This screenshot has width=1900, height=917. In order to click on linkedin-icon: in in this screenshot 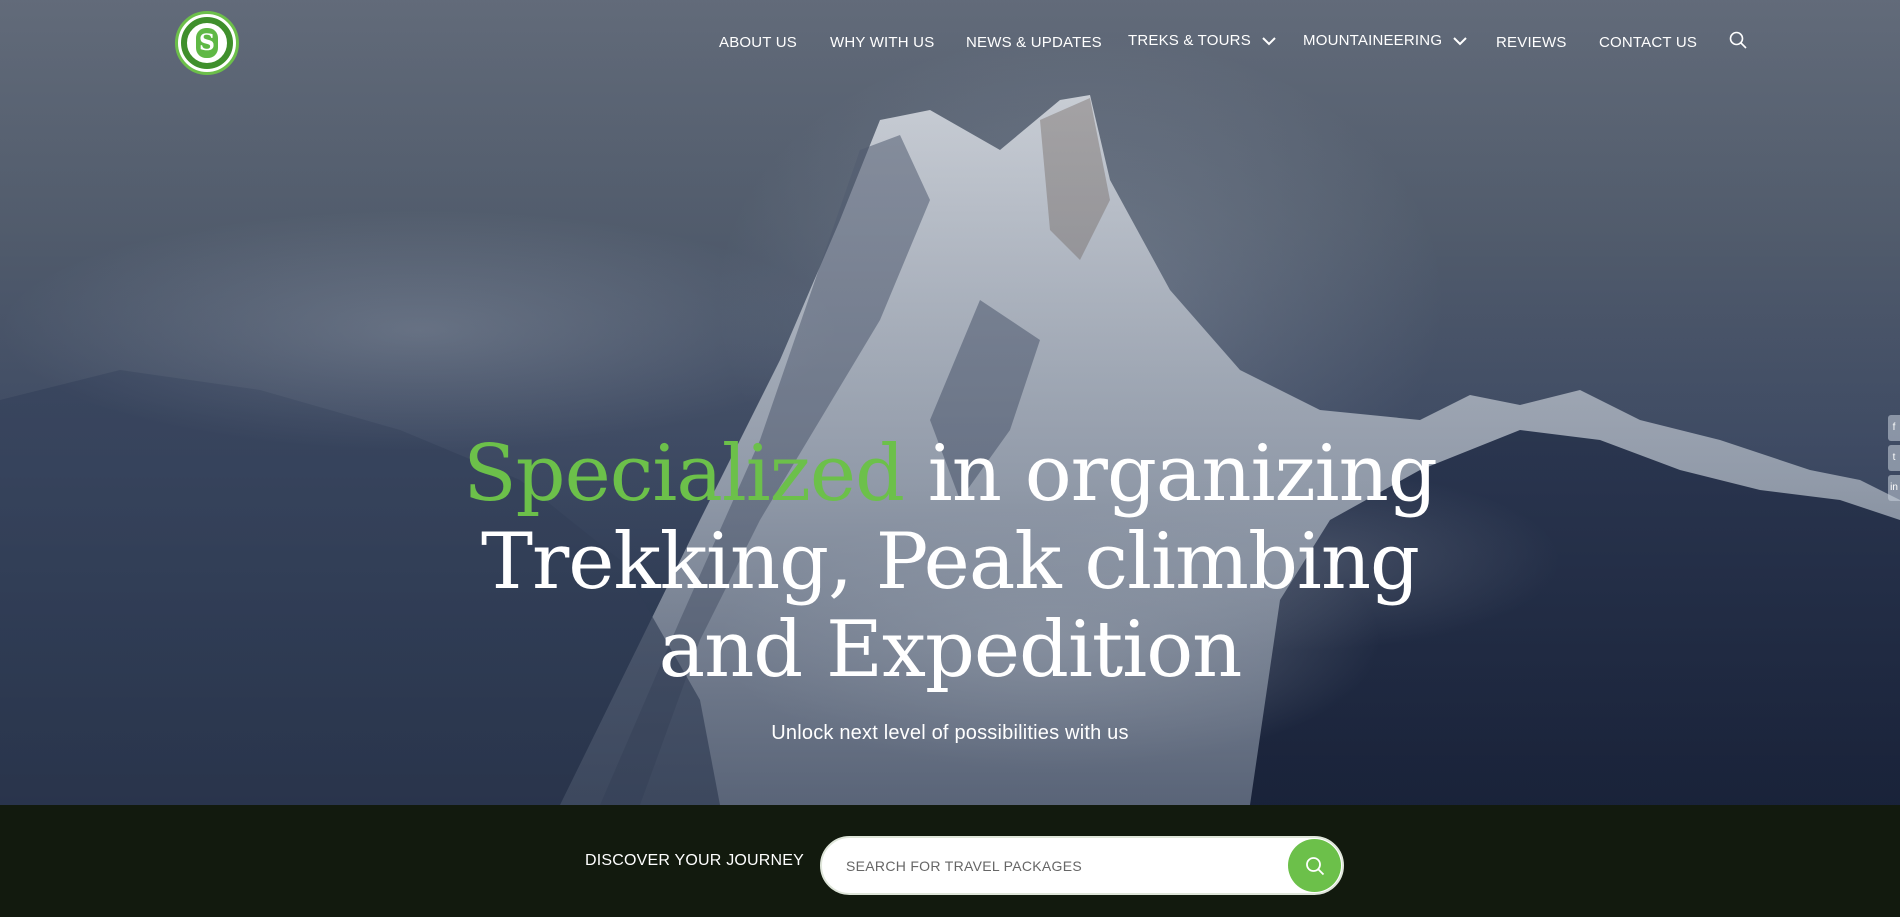, I will do `click(1894, 488)`.